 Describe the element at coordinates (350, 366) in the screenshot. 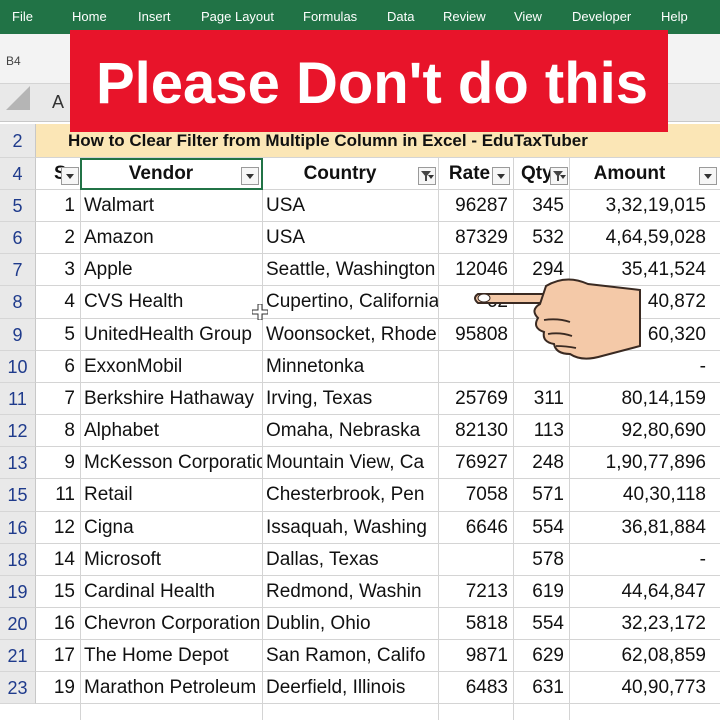

I see `cell-country: Minnetonka` at that location.